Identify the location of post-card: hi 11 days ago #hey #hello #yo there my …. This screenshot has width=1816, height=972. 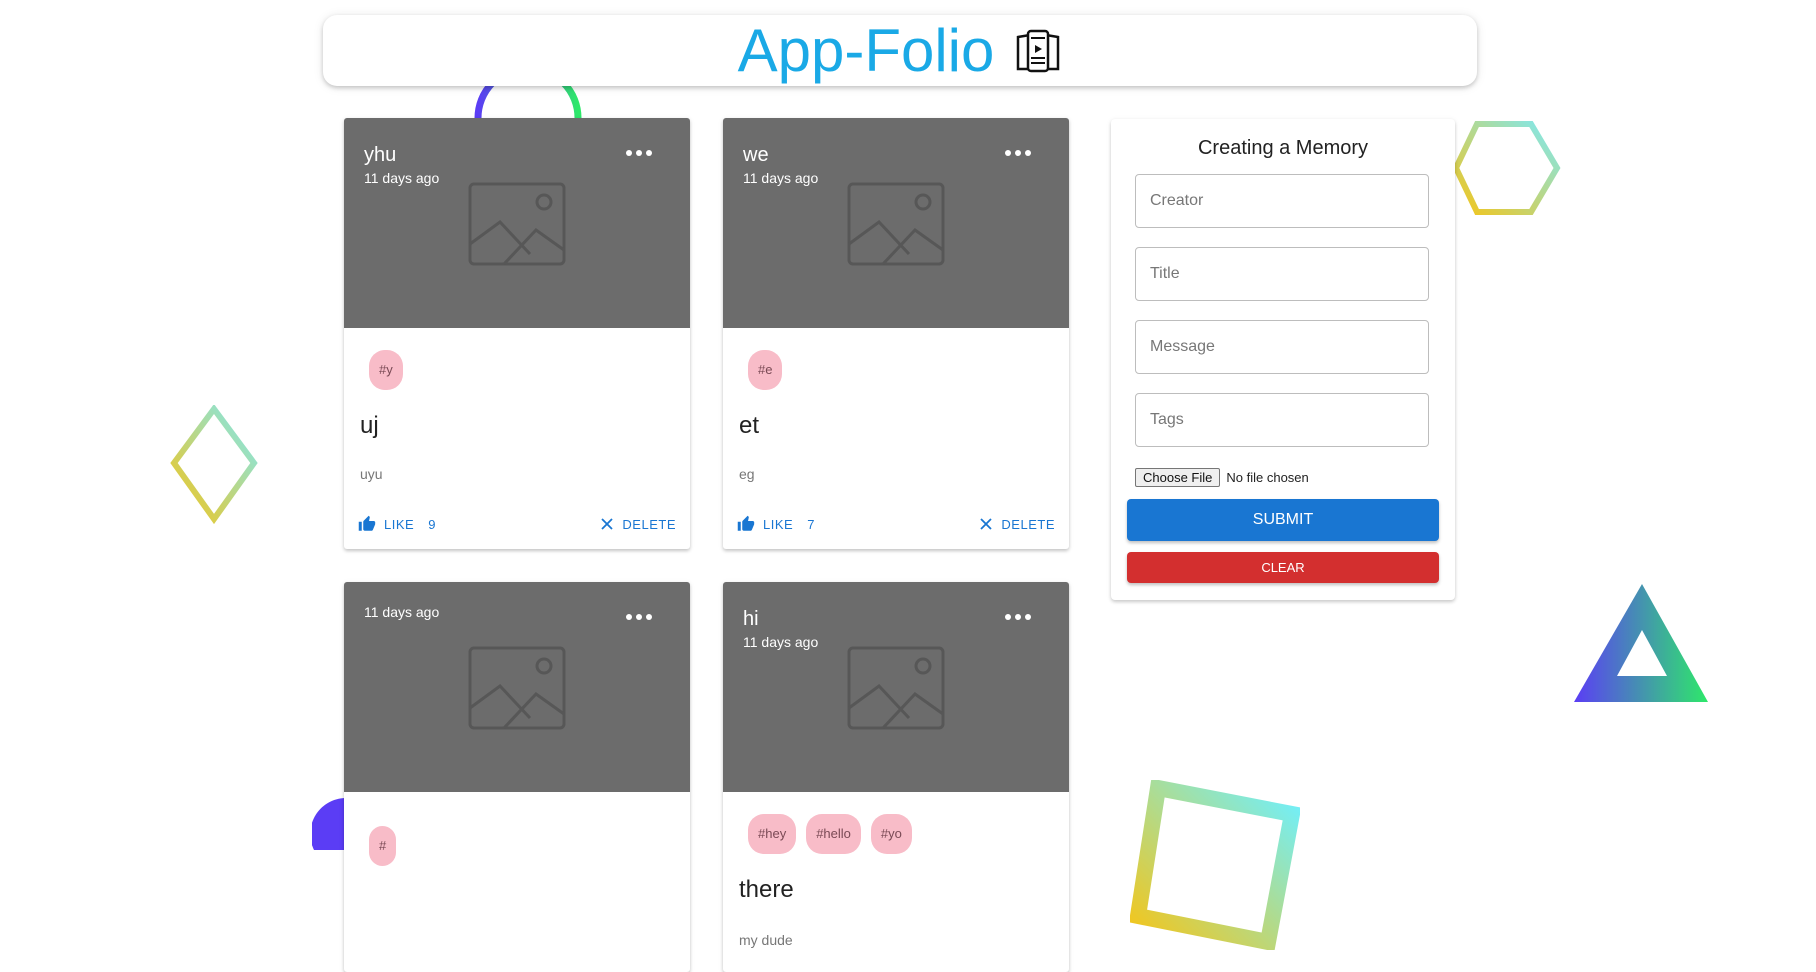
(896, 777).